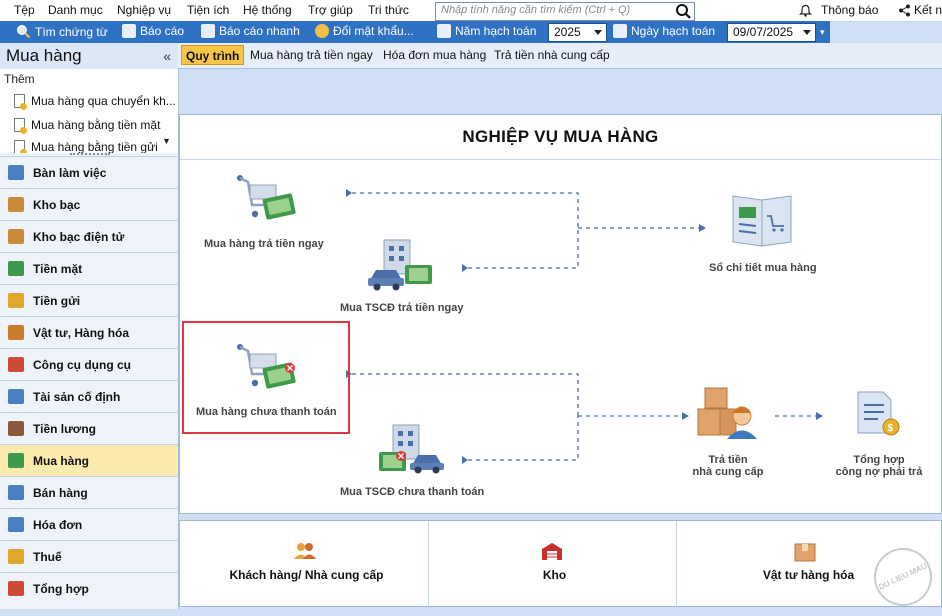  Describe the element at coordinates (878, 413) in the screenshot. I see `payables-summary-icon: $` at that location.